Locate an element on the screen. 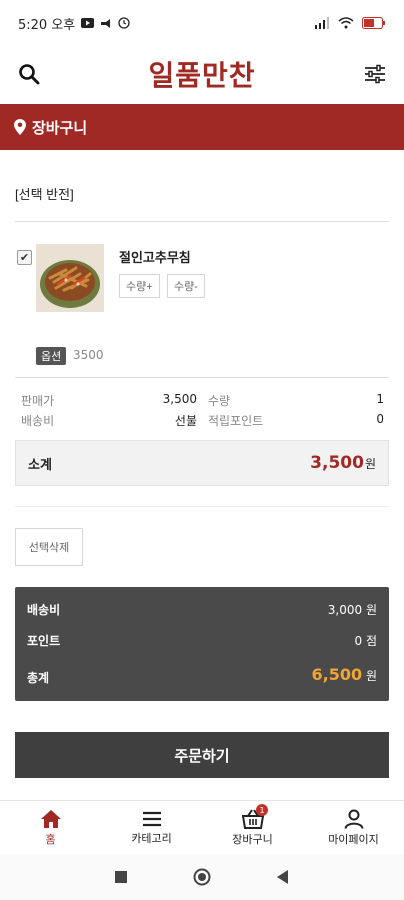 This screenshot has width=404, height=900. quantity-value: 1 is located at coordinates (380, 399).